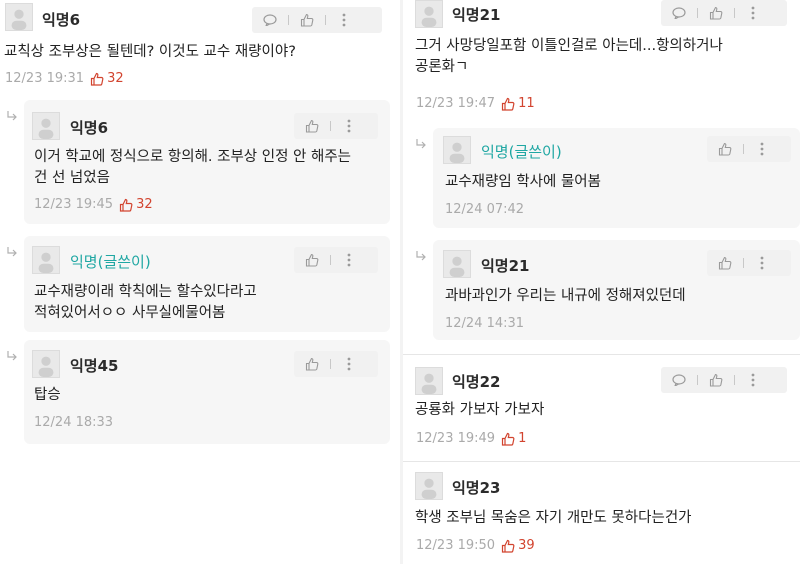 The width and height of the screenshot is (800, 564). Describe the element at coordinates (456, 438) in the screenshot. I see `comment-time: 12/23 19:49` at that location.